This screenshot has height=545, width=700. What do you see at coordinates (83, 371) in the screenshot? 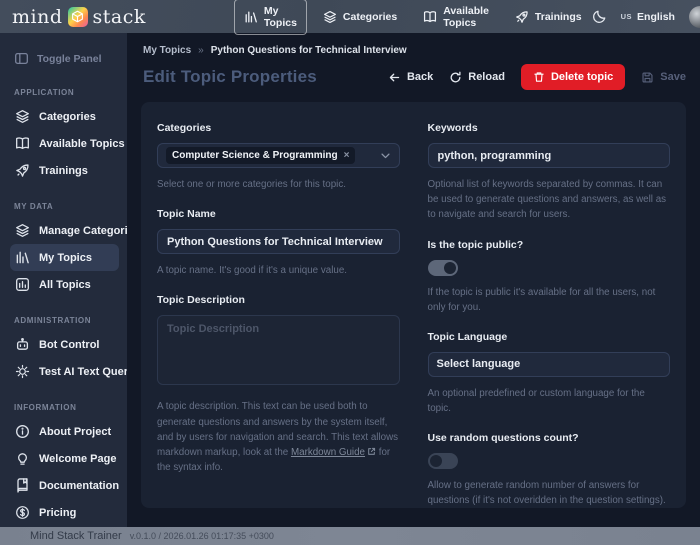
I see `sidebar-item-label: Test AI Text Query` at bounding box center [83, 371].